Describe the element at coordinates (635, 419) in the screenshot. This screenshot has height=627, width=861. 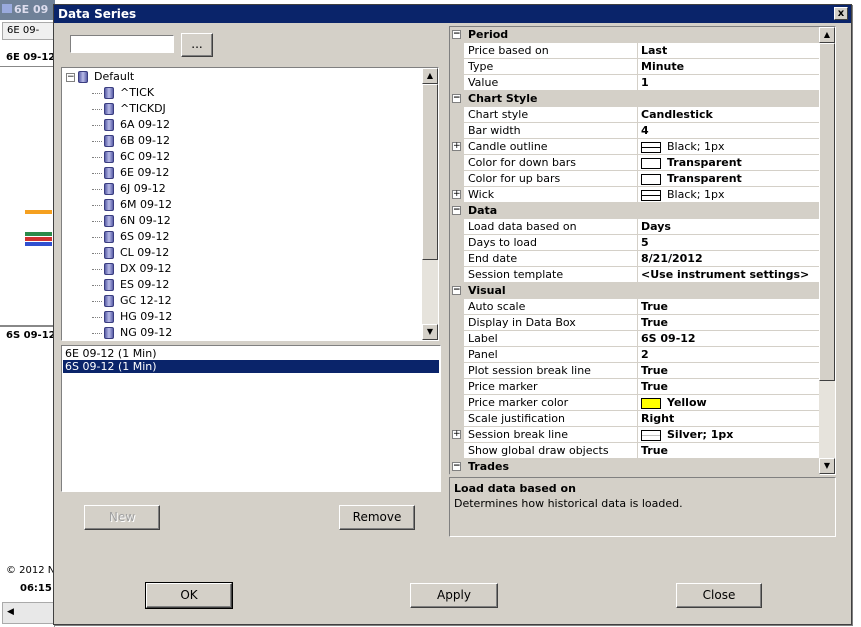
I see `property-row: Scale justification Right` at that location.